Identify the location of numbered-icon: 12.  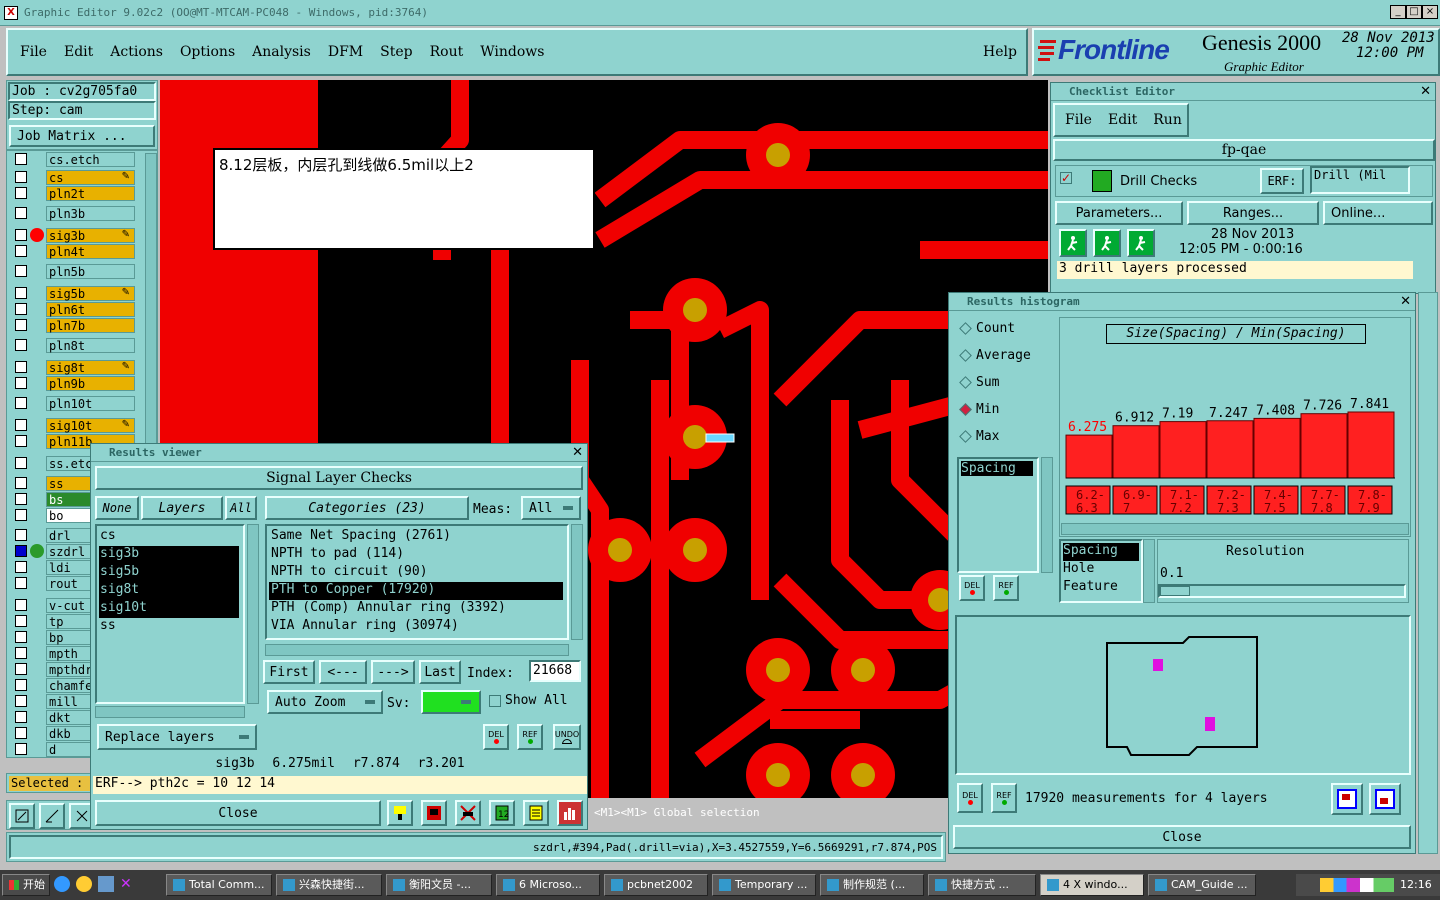
(502, 813).